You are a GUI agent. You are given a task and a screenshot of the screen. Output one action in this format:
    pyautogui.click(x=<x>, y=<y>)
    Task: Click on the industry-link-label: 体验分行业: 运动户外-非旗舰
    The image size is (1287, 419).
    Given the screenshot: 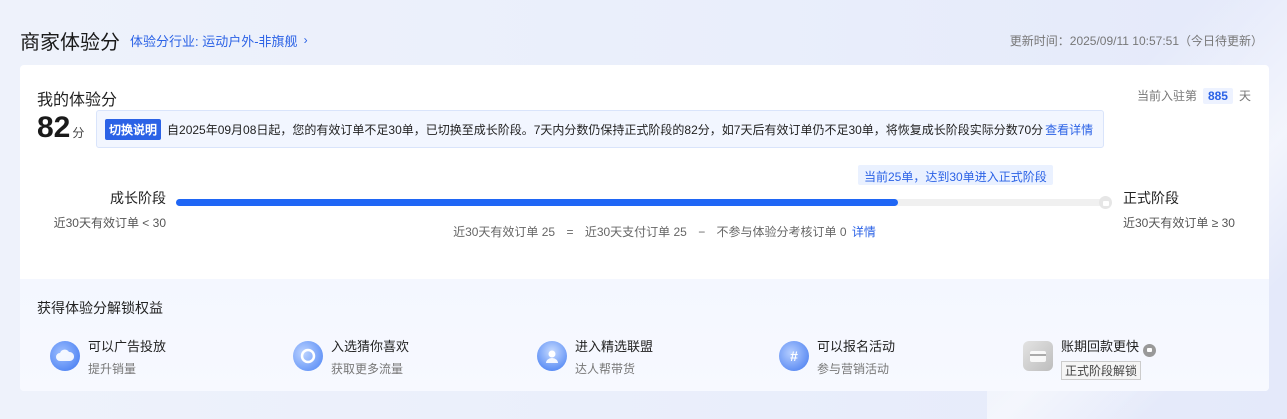 What is the action you would take?
    pyautogui.click(x=214, y=41)
    